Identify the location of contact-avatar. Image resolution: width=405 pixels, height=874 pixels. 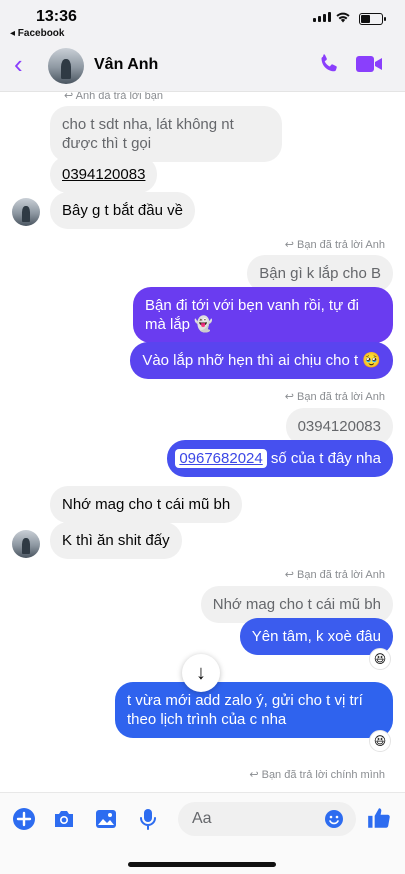
(66, 66).